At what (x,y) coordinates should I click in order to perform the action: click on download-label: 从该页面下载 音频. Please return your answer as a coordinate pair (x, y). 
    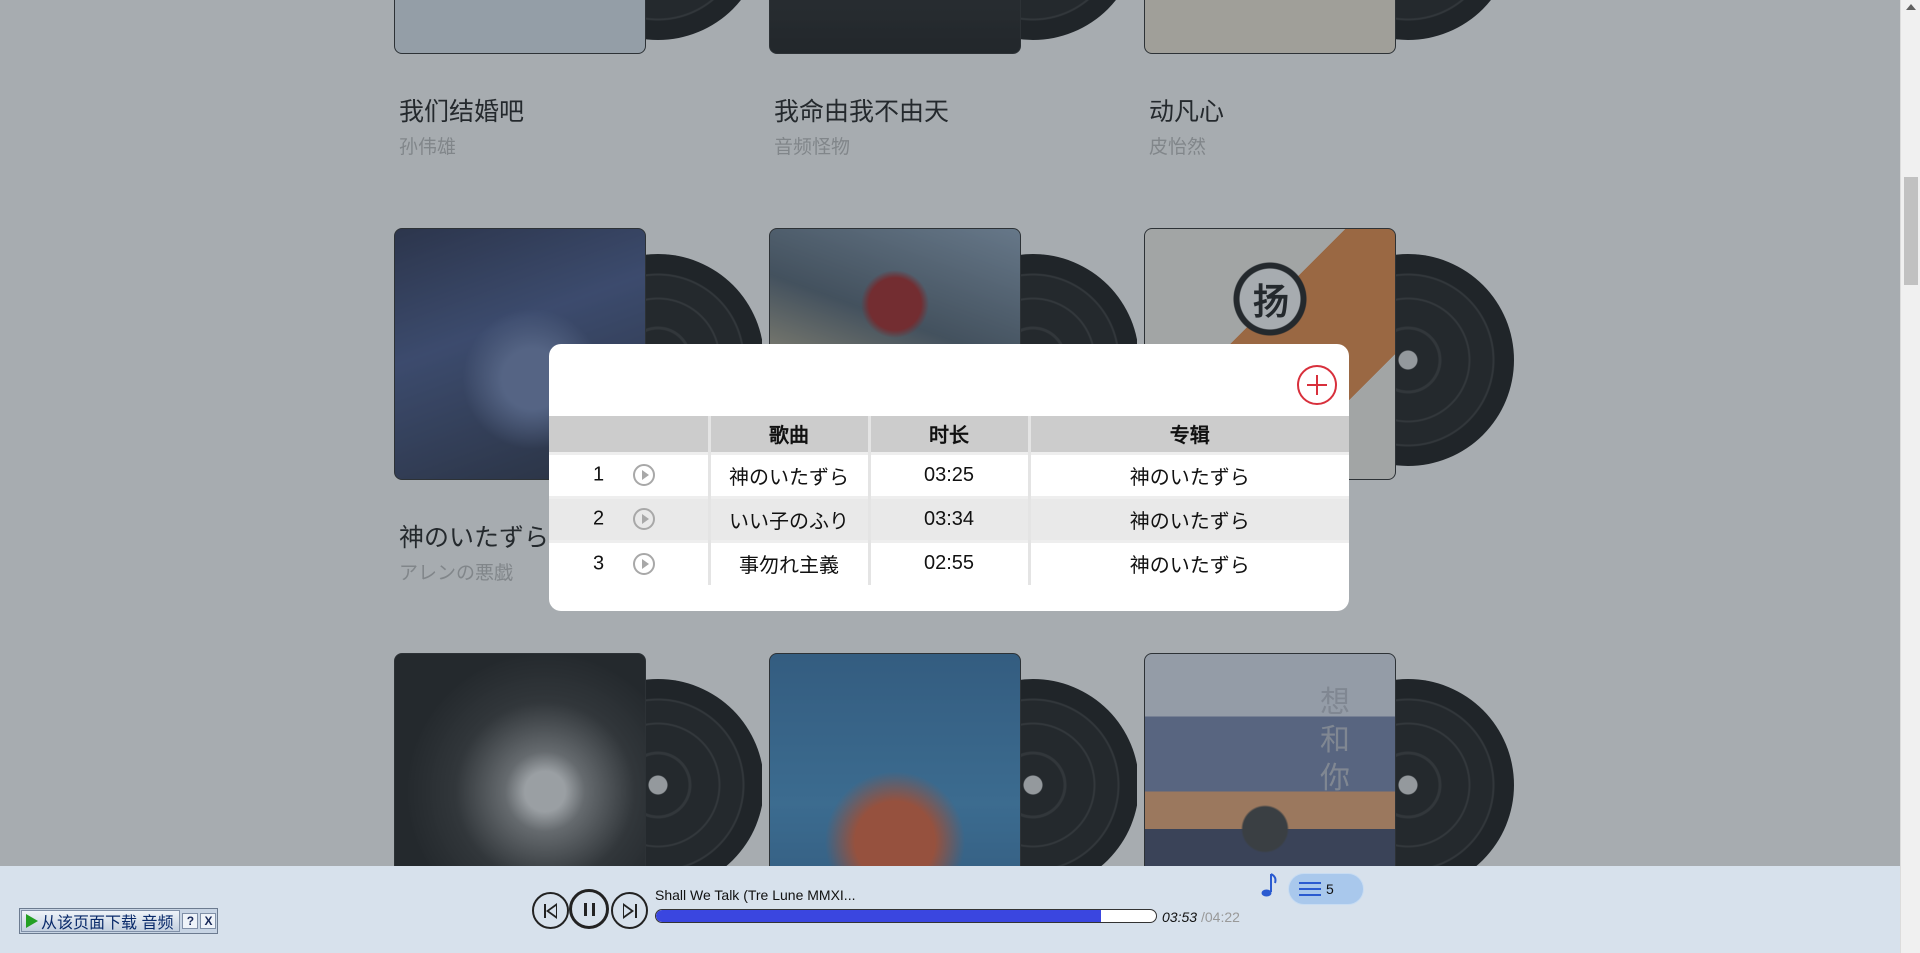
    Looking at the image, I should click on (107, 923).